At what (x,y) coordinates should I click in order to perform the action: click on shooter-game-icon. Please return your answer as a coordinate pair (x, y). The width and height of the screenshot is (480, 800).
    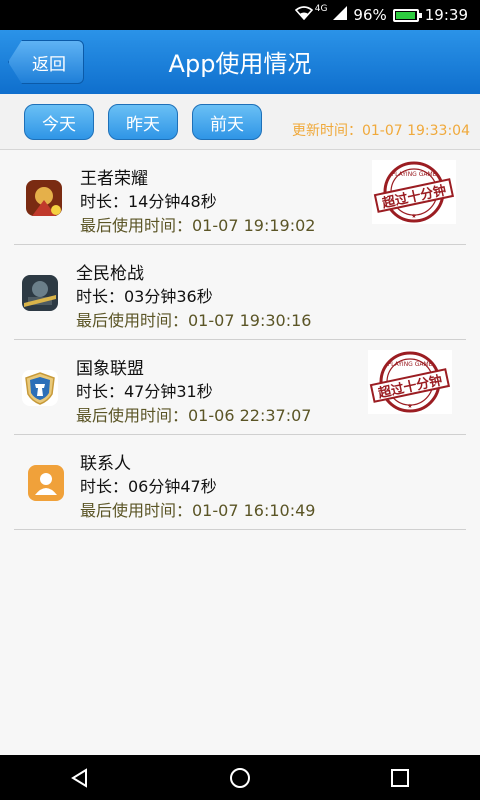
    Looking at the image, I should click on (40, 293).